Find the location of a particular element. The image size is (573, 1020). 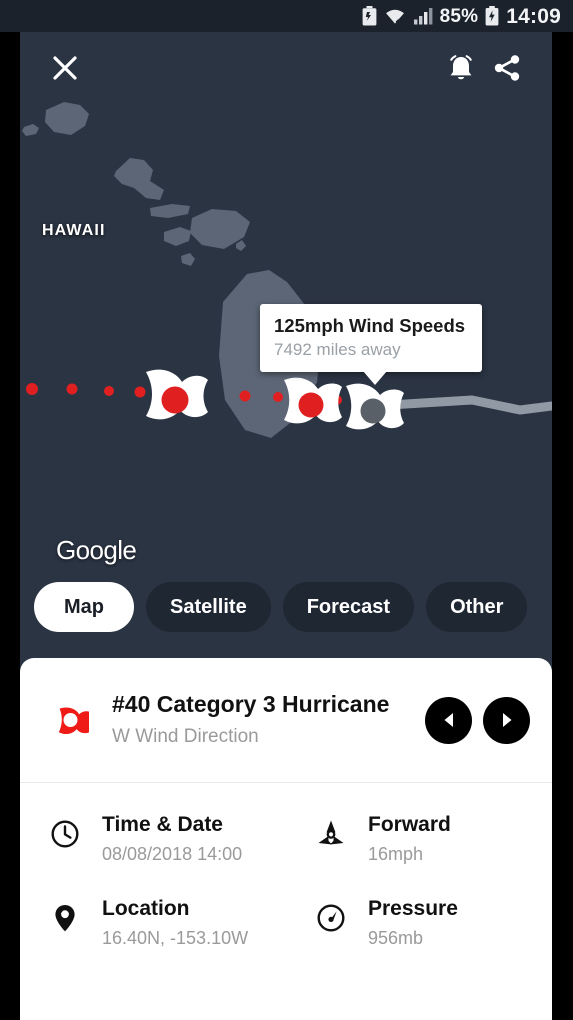

detail-label: Pressure is located at coordinates (413, 908).